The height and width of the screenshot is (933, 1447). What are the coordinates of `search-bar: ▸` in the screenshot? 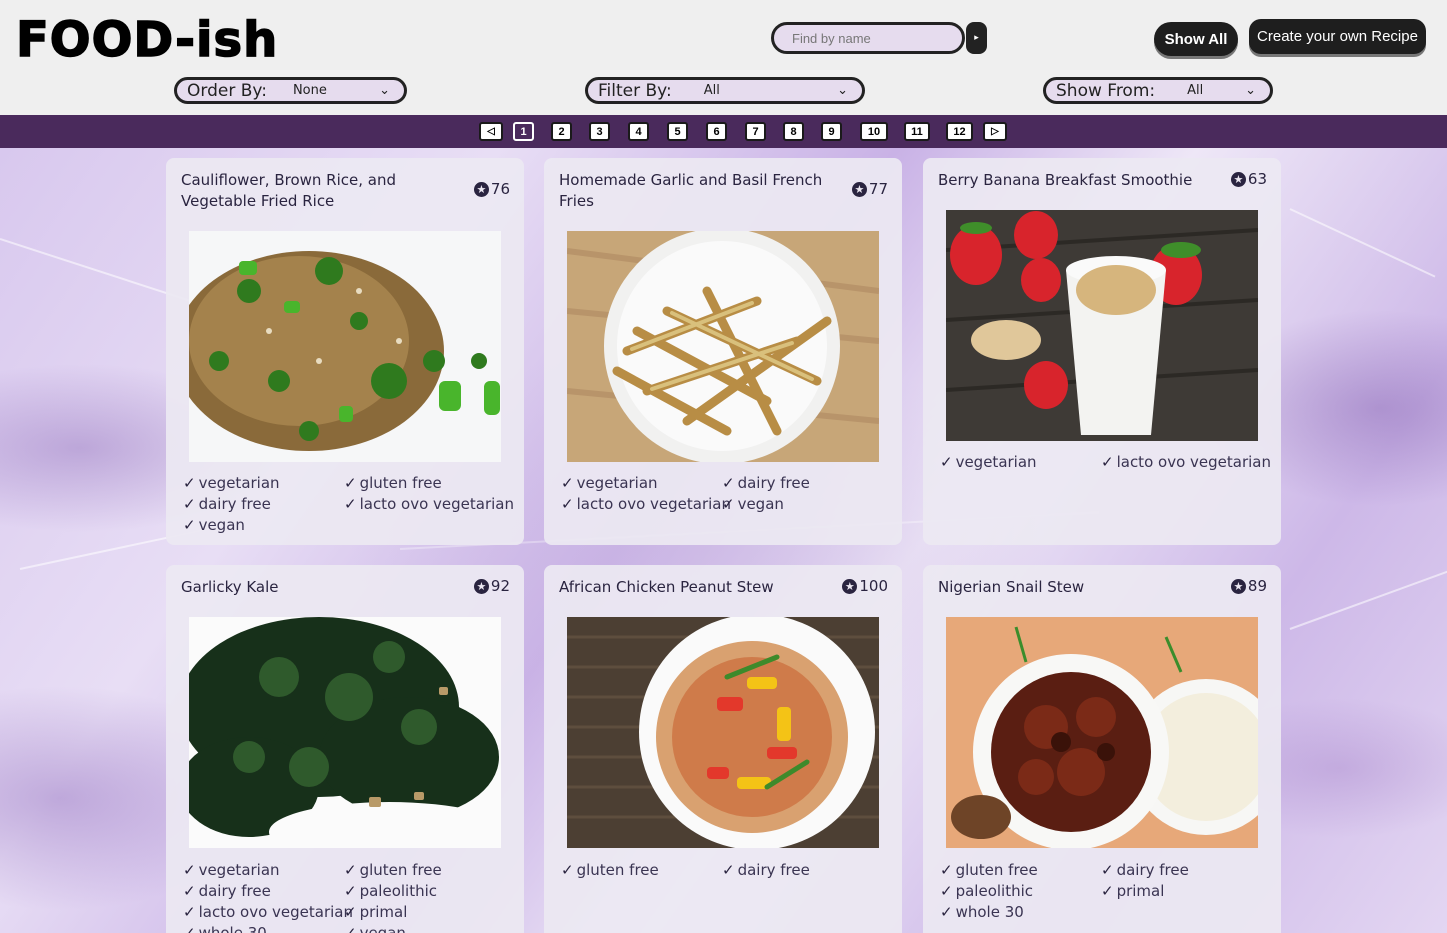 It's located at (879, 38).